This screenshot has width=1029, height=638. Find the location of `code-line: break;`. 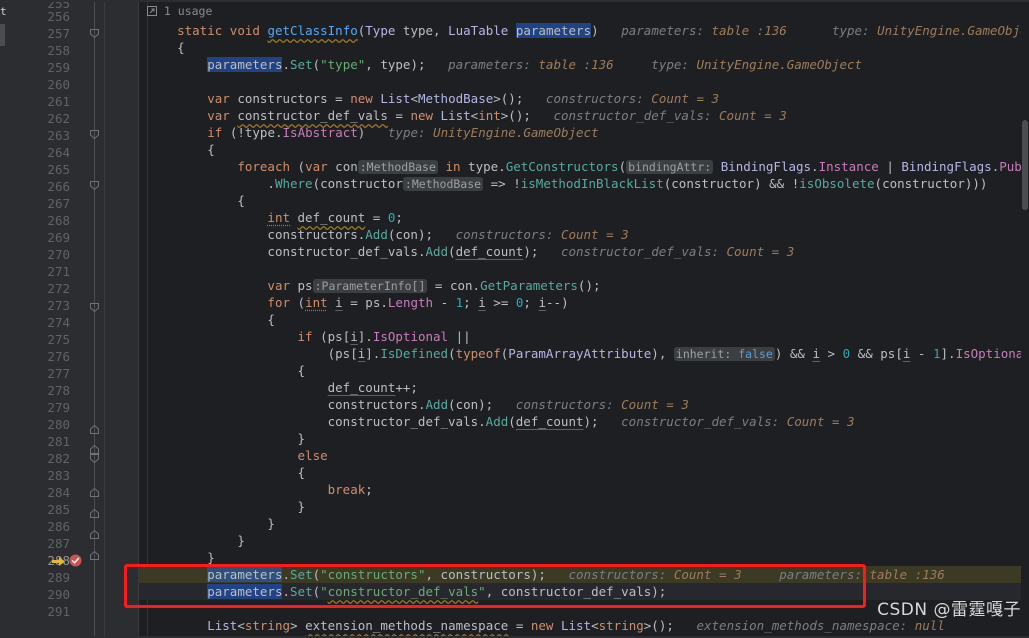

code-line: break; is located at coordinates (584, 489).